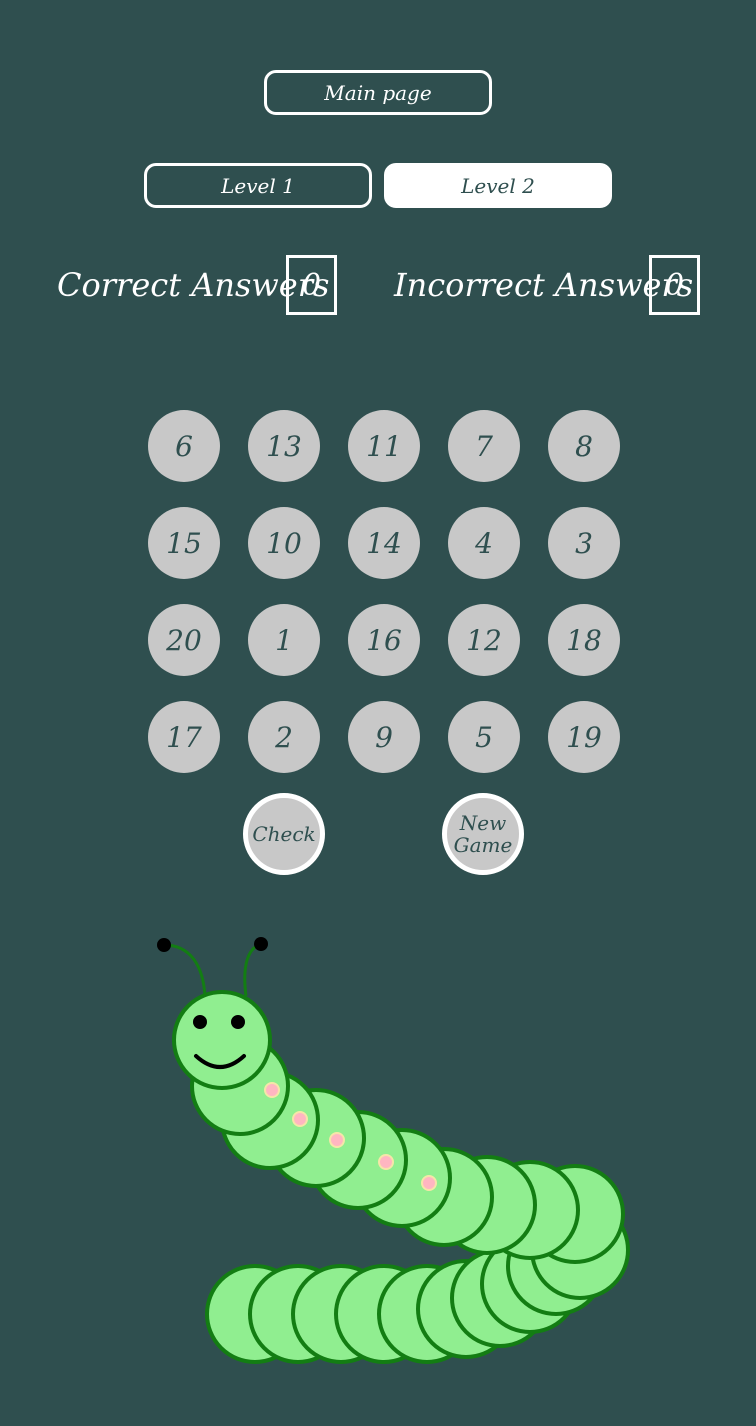  I want to click on number-tile: 5, so click(484, 737).